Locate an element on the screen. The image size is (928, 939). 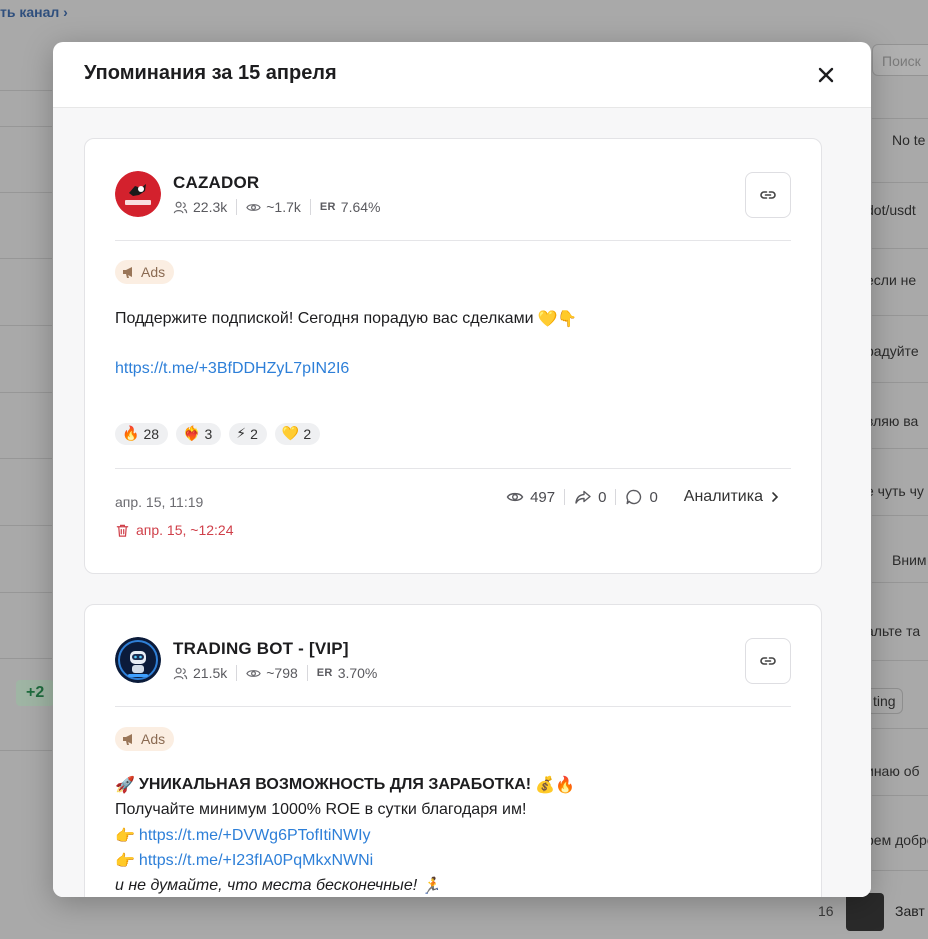
bg-row-text: No te is located at coordinates (909, 140).